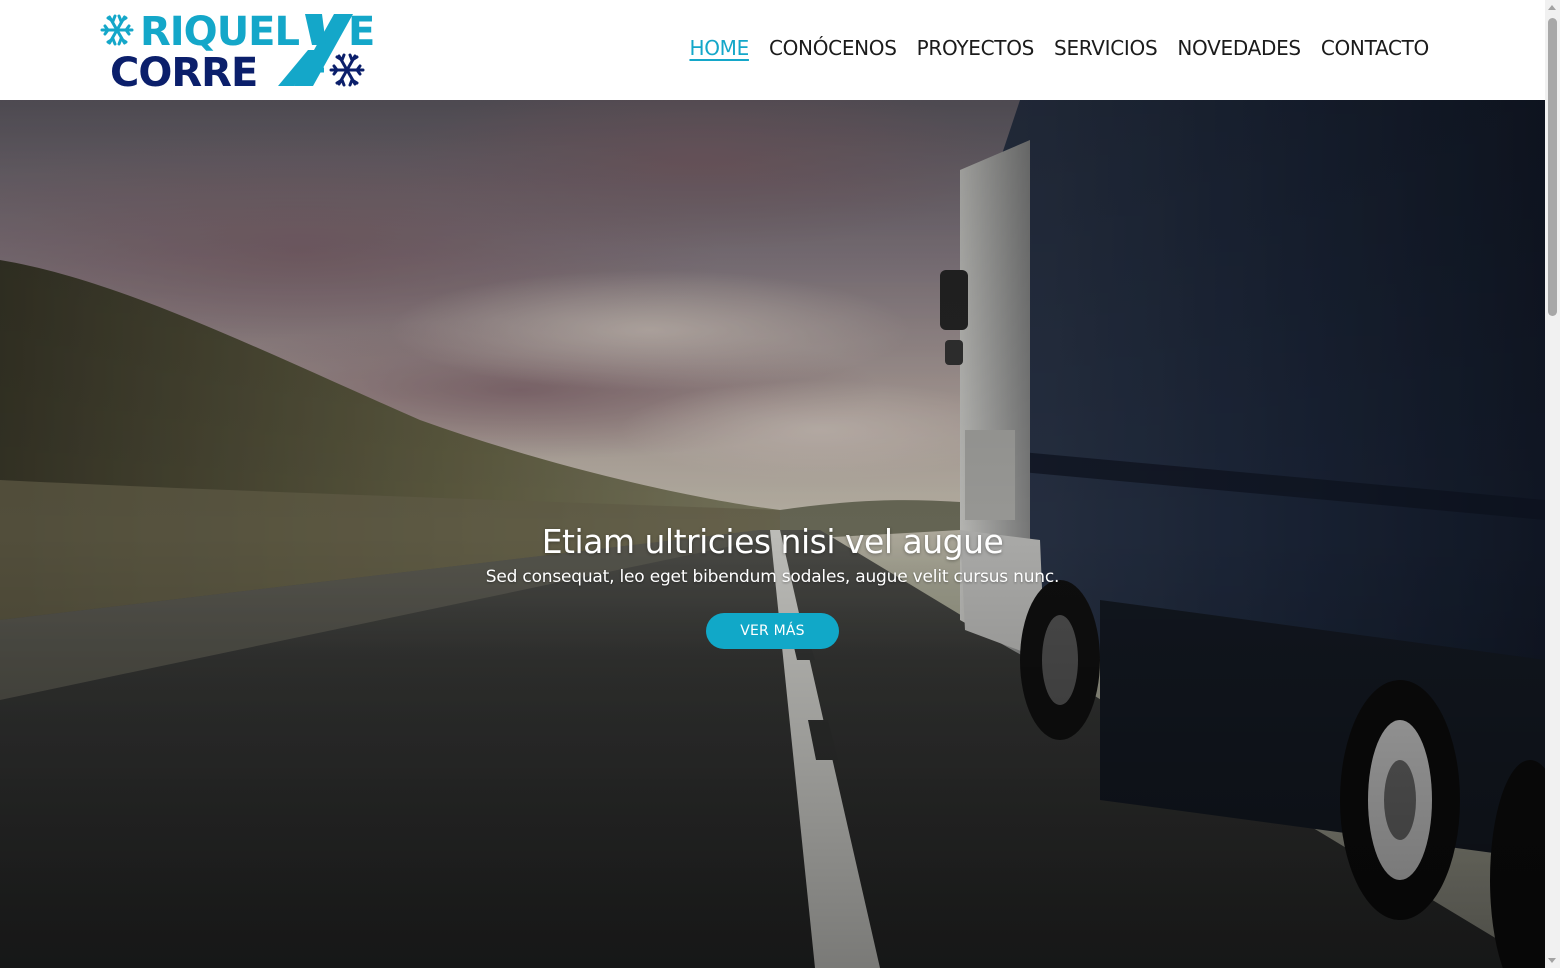 This screenshot has width=1560, height=968. I want to click on scroll-down-icon, so click(1552, 960).